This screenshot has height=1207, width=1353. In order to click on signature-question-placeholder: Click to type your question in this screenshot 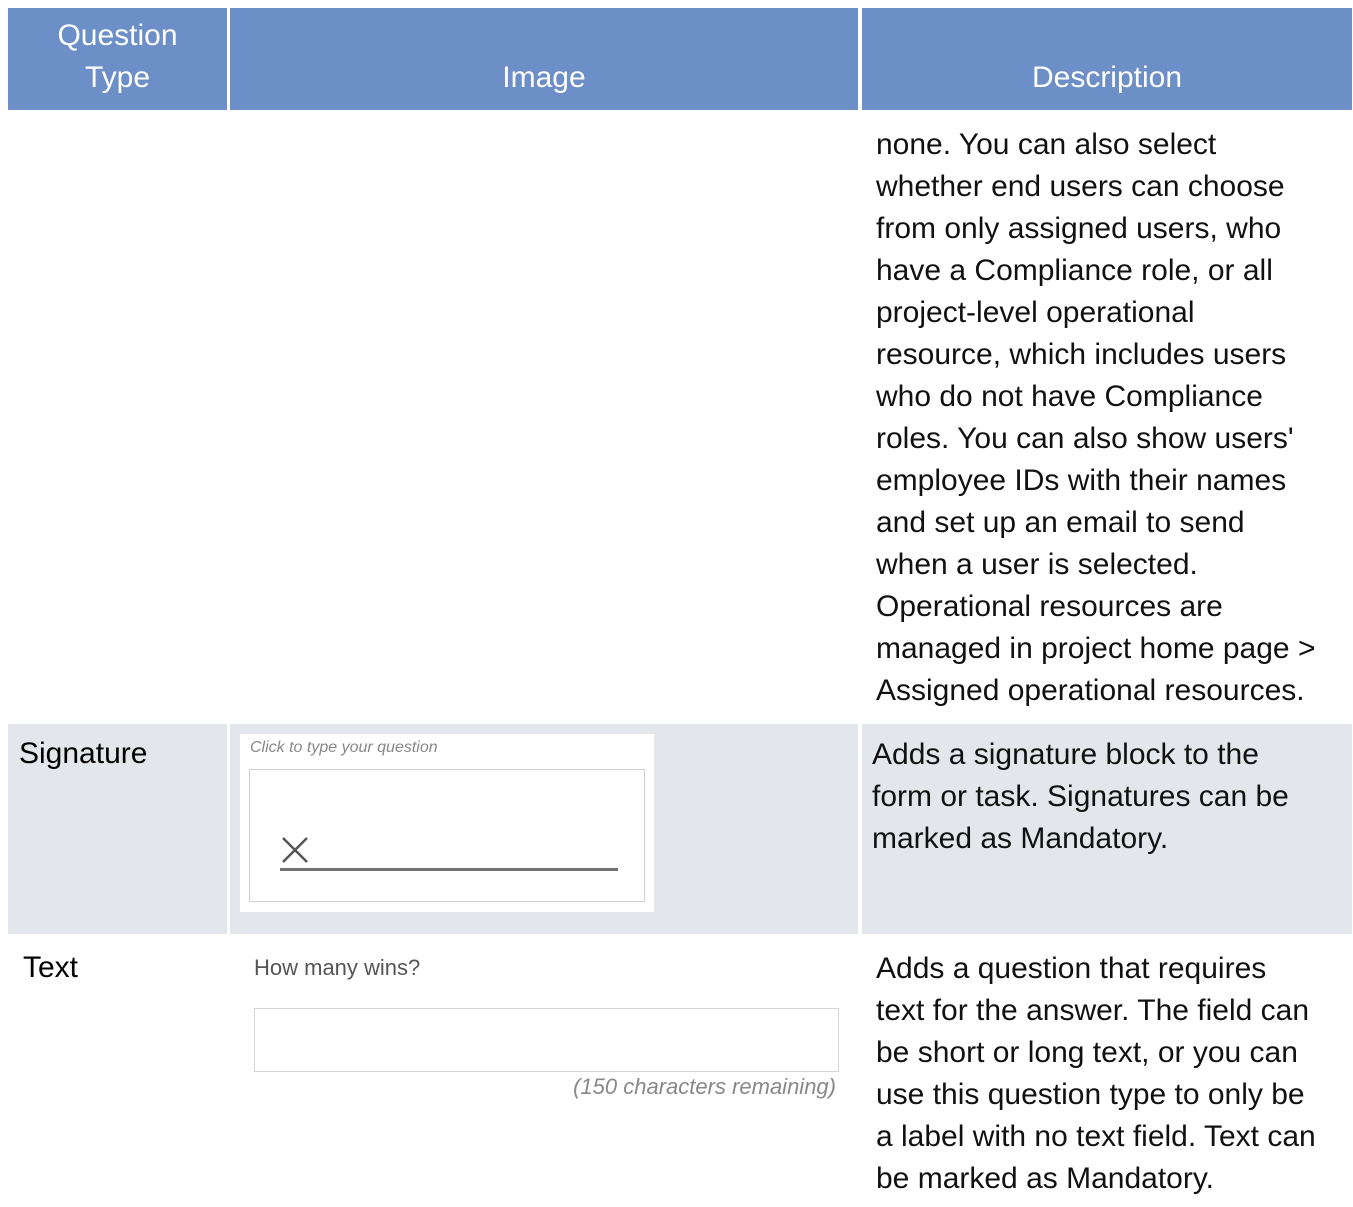, I will do `click(344, 747)`.